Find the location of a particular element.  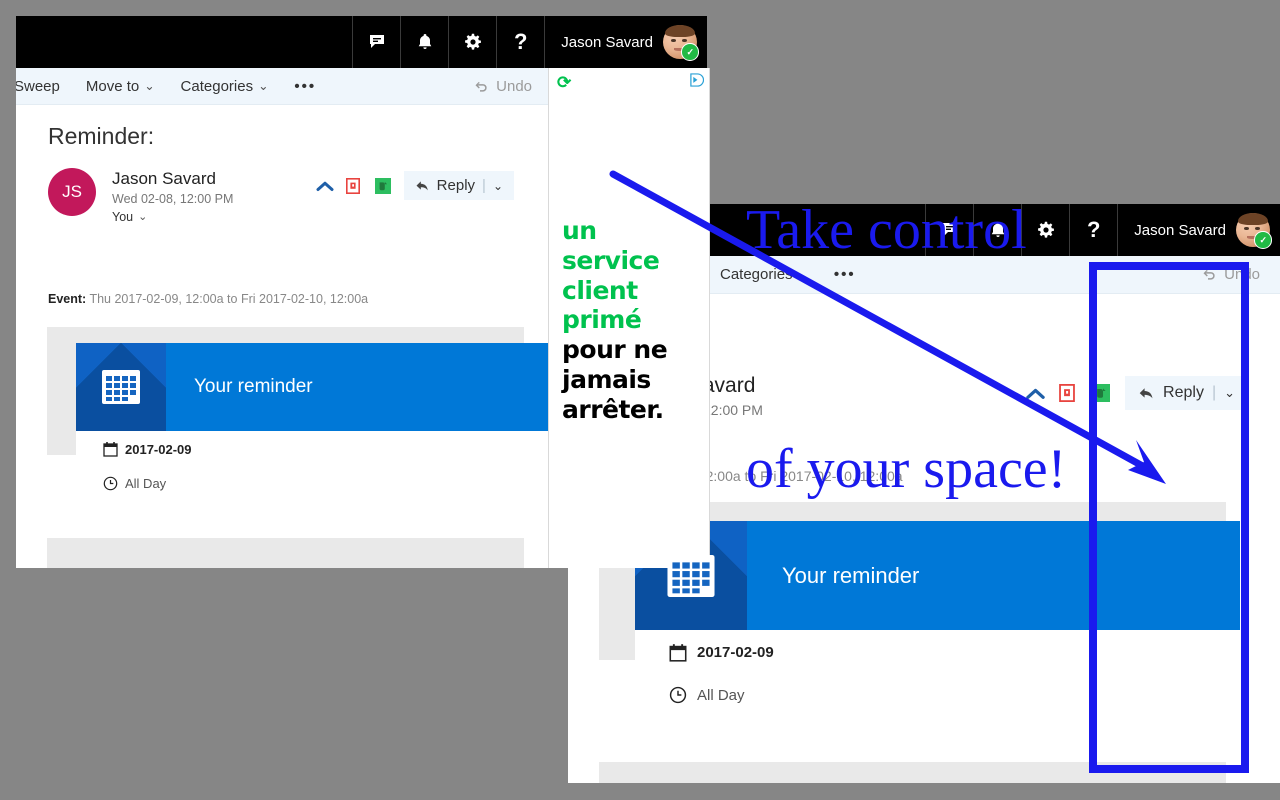

ad-line-7: arrêter. is located at coordinates (613, 409).